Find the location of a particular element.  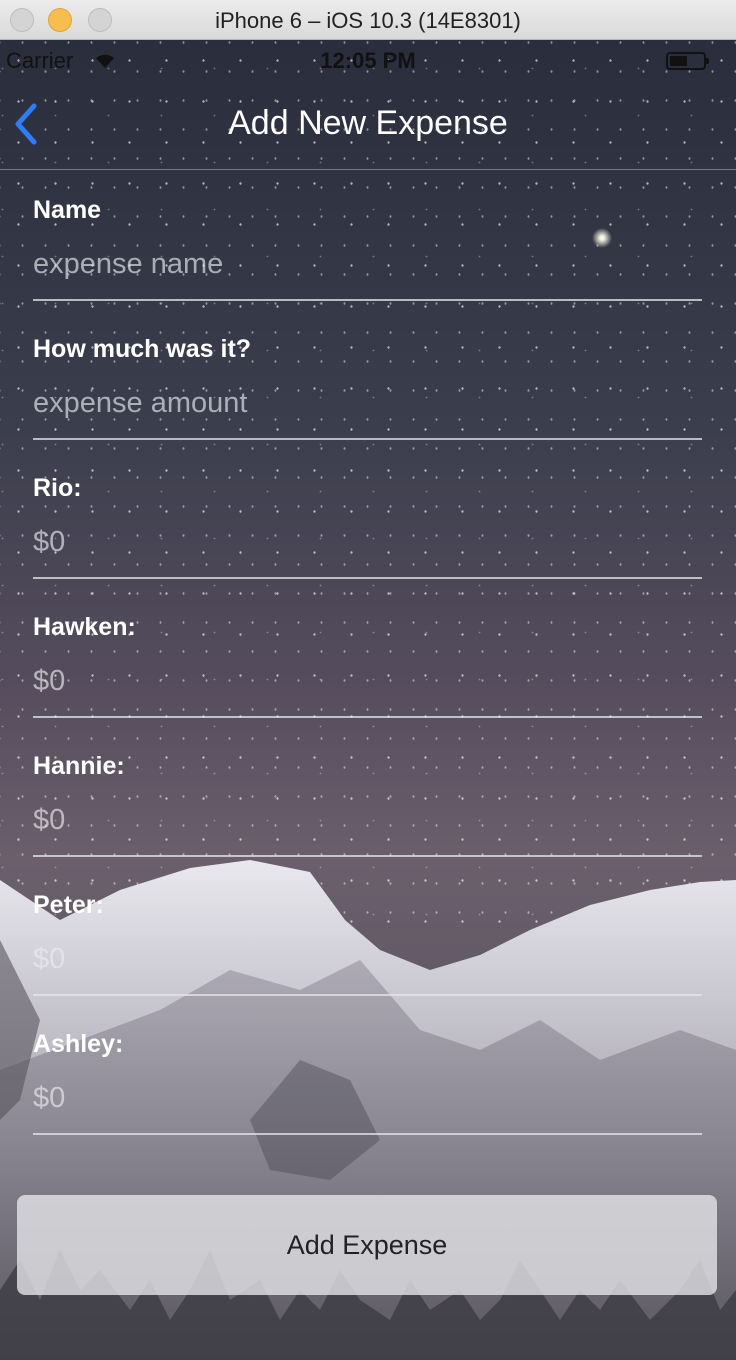

person-field-hannie: Hannie: is located at coordinates (367, 795).